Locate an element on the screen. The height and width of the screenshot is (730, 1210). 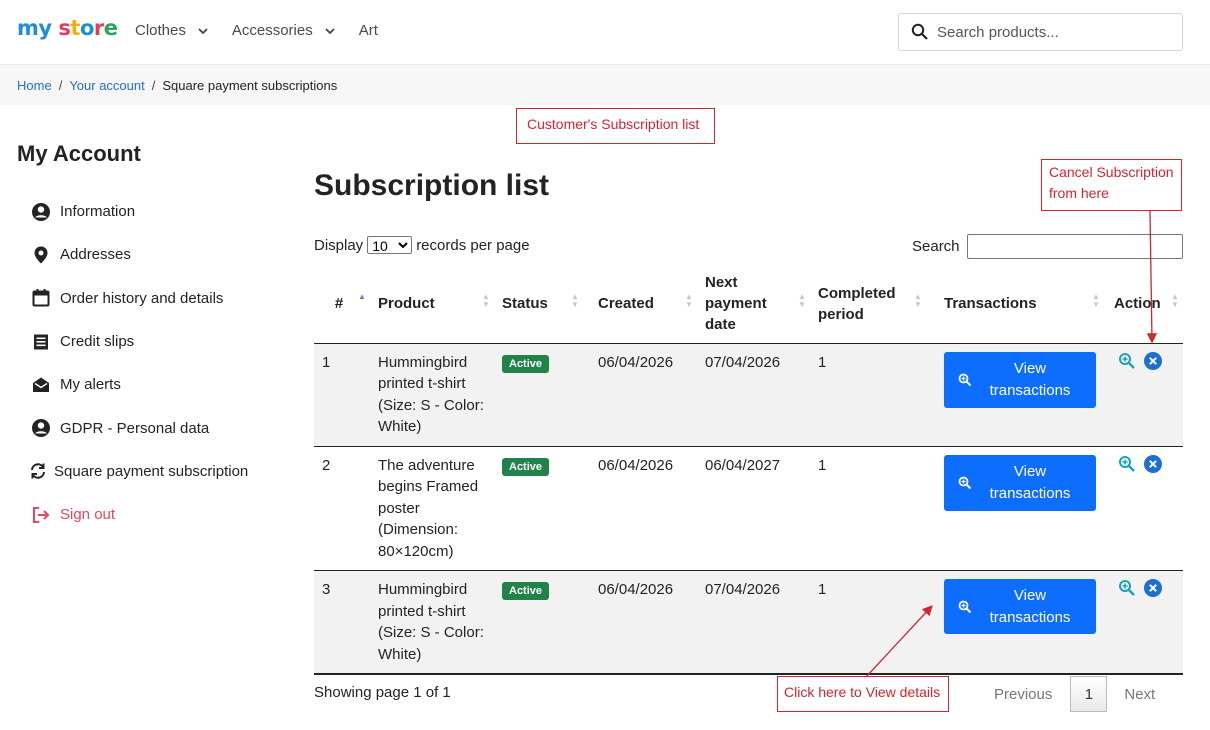
column-header-status: Status ▲ ▼ is located at coordinates (538, 304).